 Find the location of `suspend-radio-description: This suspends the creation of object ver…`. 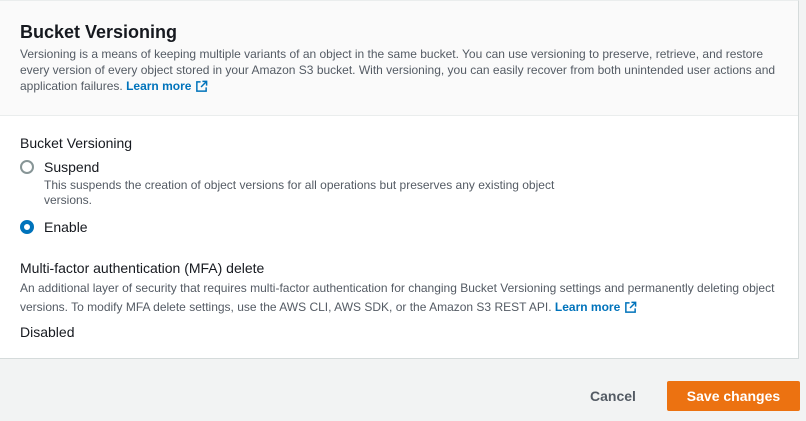

suspend-radio-description: This suspends the creation of object ver… is located at coordinates (299, 192).